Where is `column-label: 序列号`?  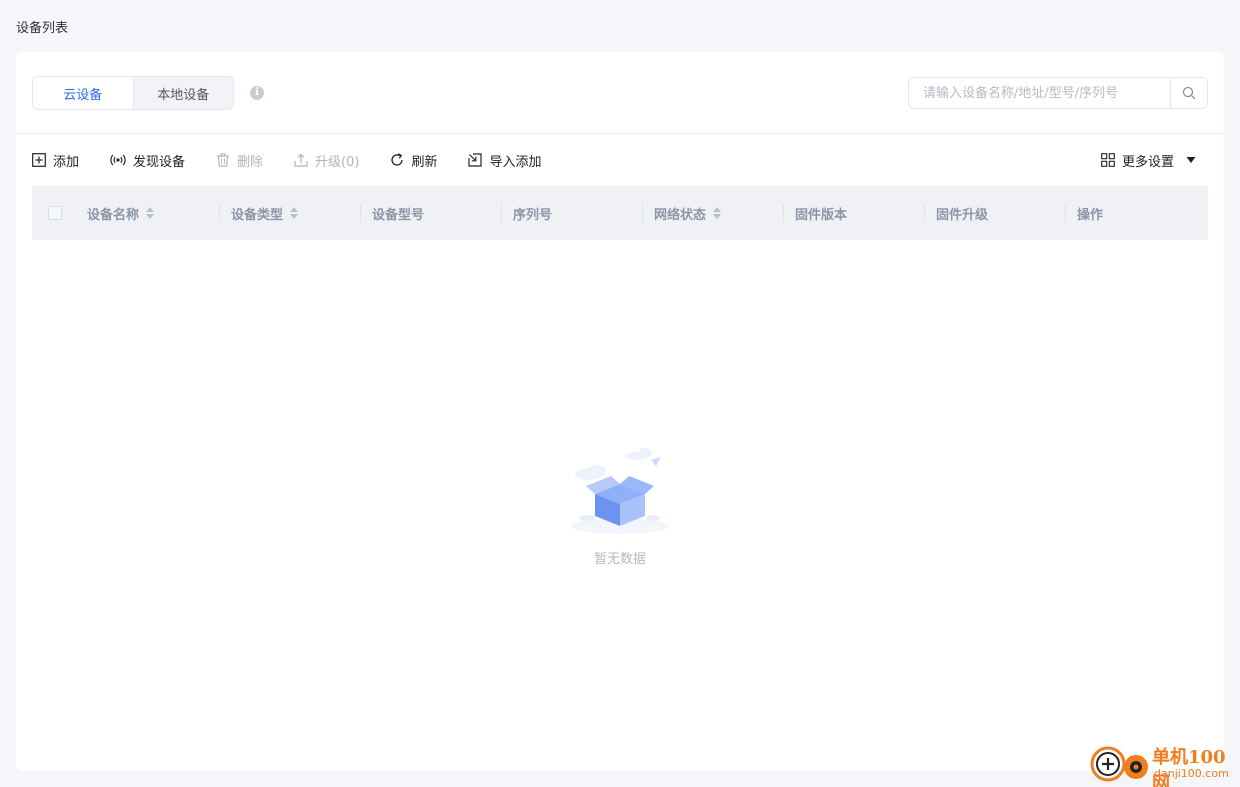
column-label: 序列号 is located at coordinates (533, 215).